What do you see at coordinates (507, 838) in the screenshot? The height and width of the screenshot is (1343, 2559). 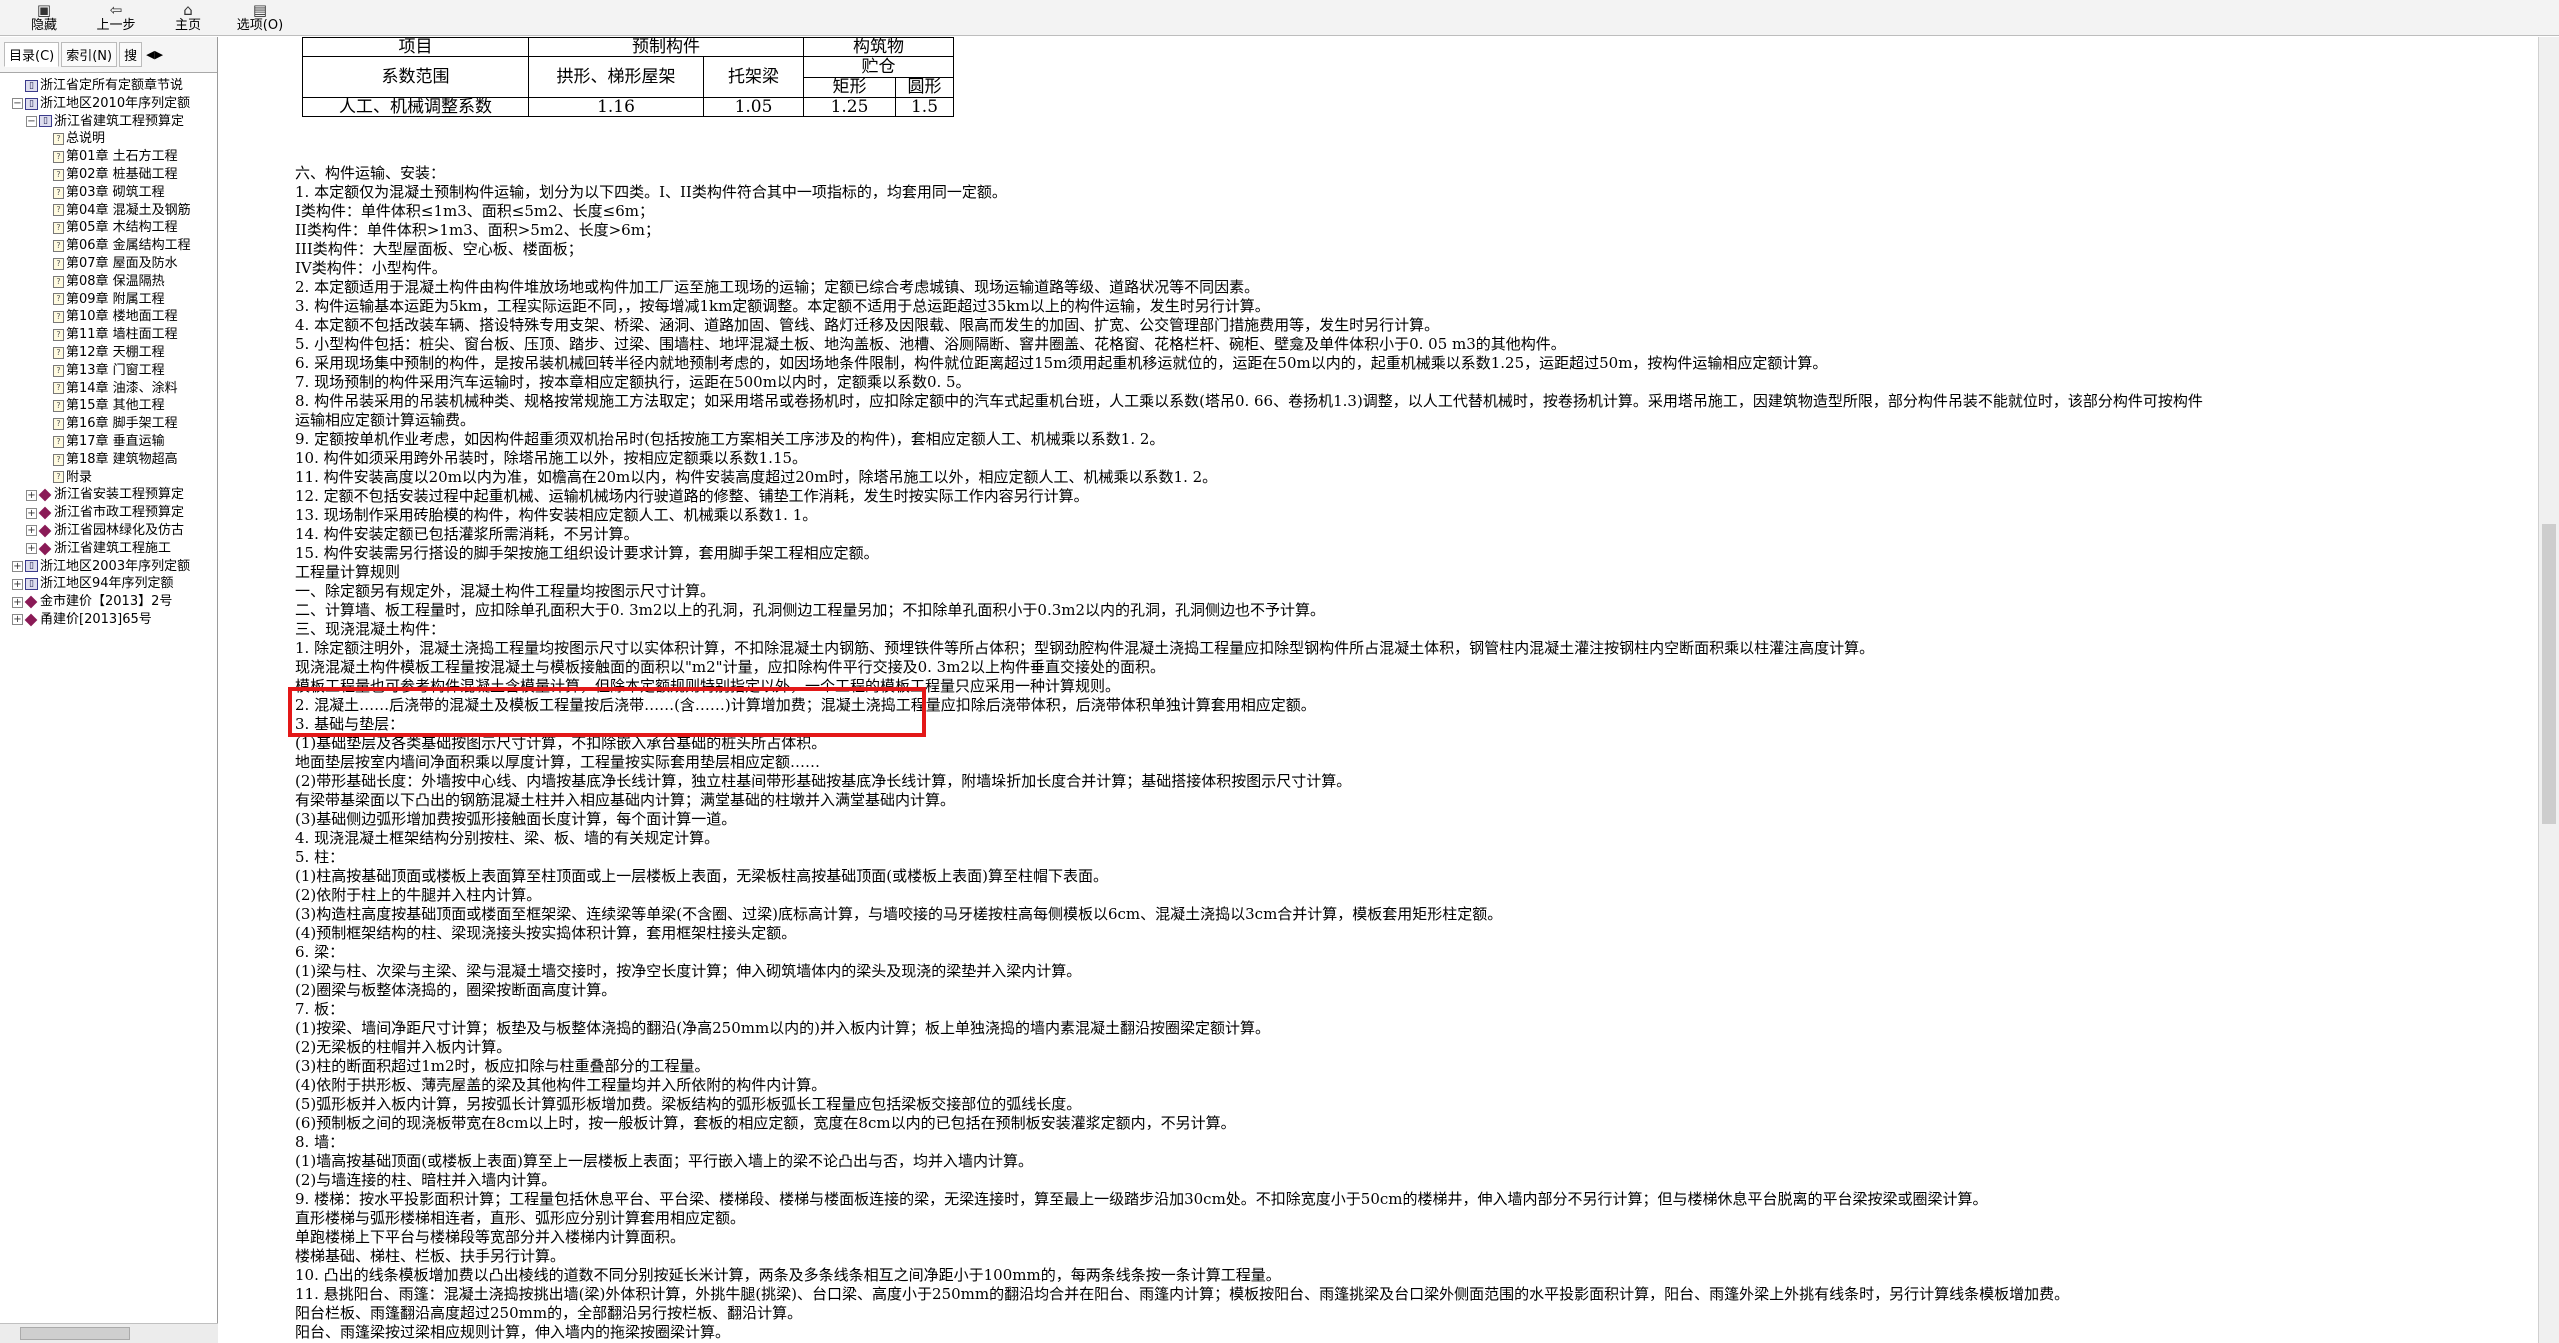 I see `text-line: 4. 现浇混凝土框架结构分别按柱、梁、板、墙的有关规定计算。` at bounding box center [507, 838].